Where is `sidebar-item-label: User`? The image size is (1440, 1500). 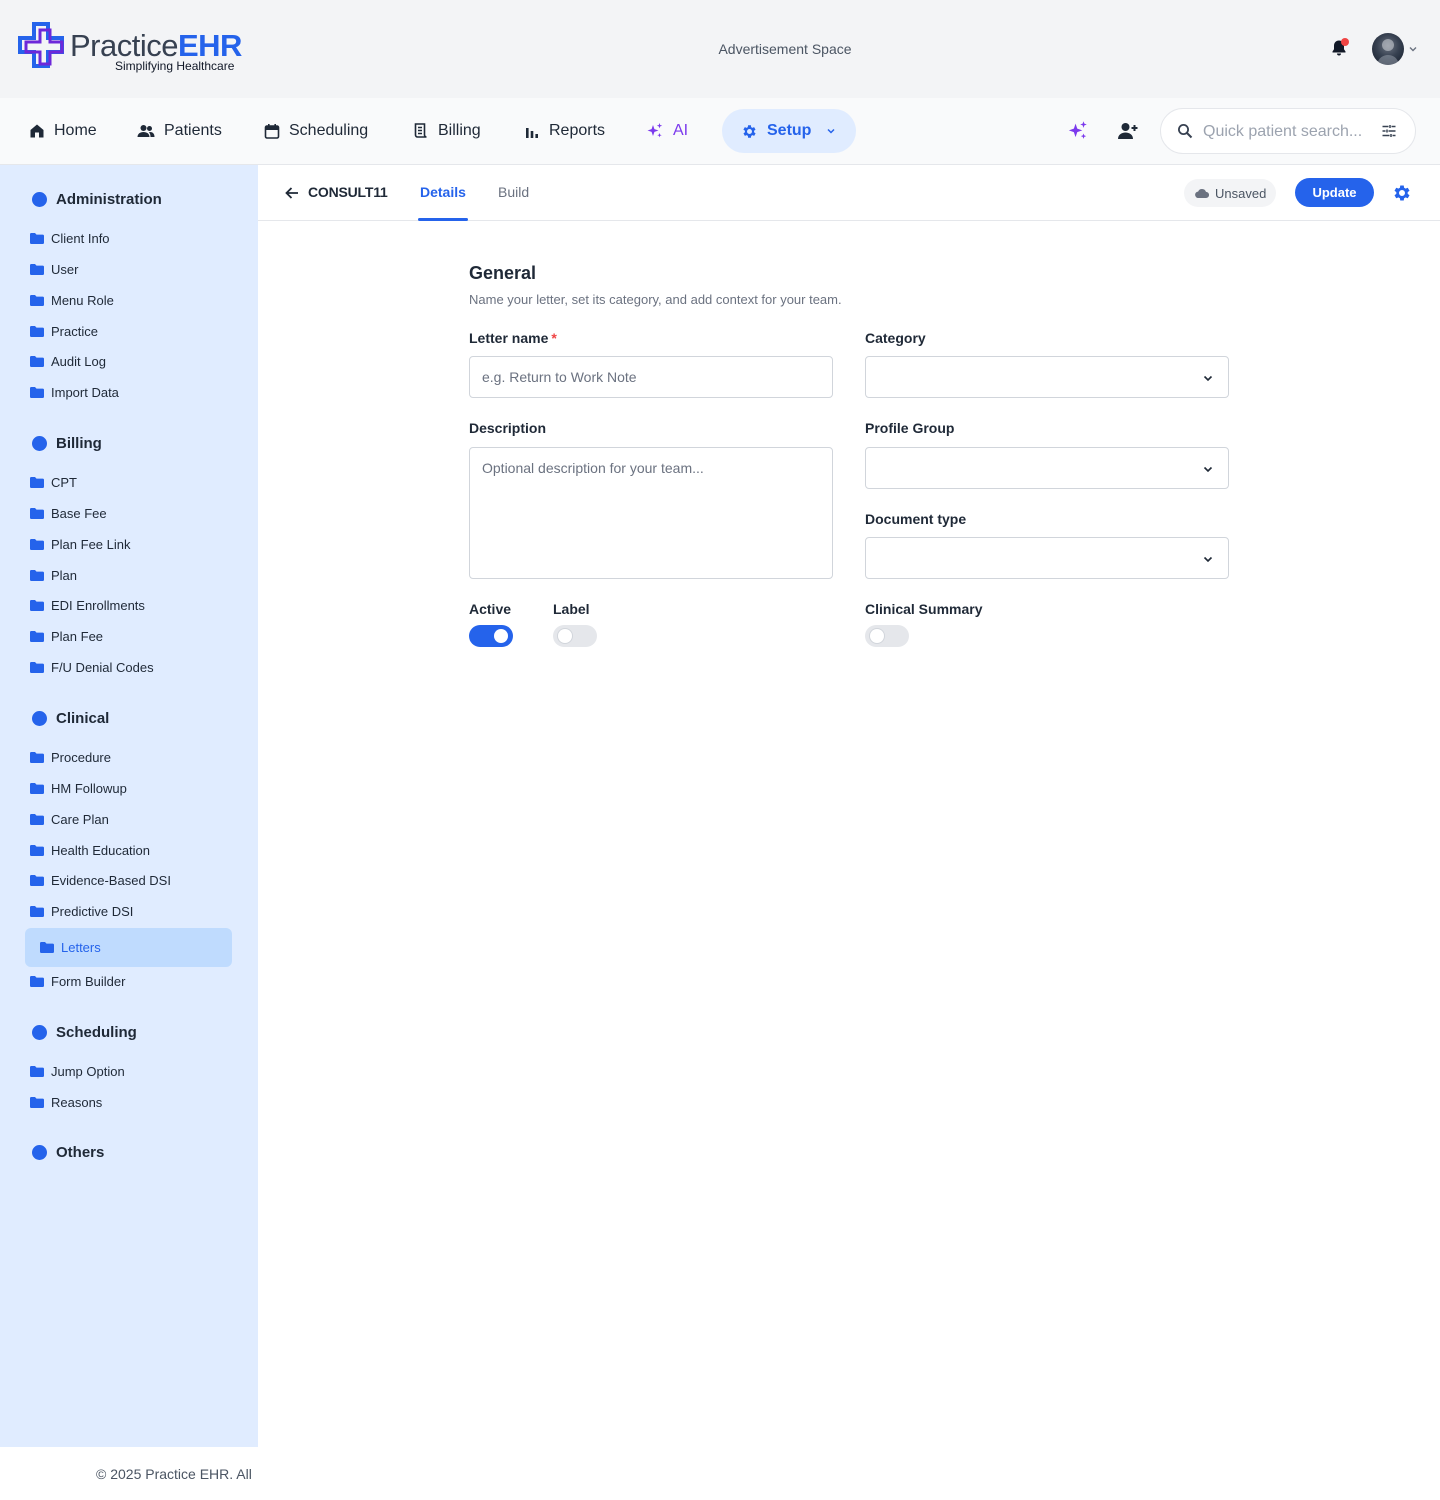 sidebar-item-label: User is located at coordinates (65, 269).